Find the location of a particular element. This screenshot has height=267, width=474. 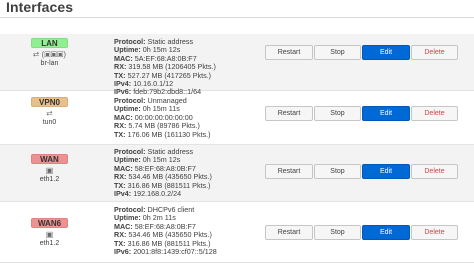

interface-identity: VPN0 ⮂ tun0 is located at coordinates (49, 112).